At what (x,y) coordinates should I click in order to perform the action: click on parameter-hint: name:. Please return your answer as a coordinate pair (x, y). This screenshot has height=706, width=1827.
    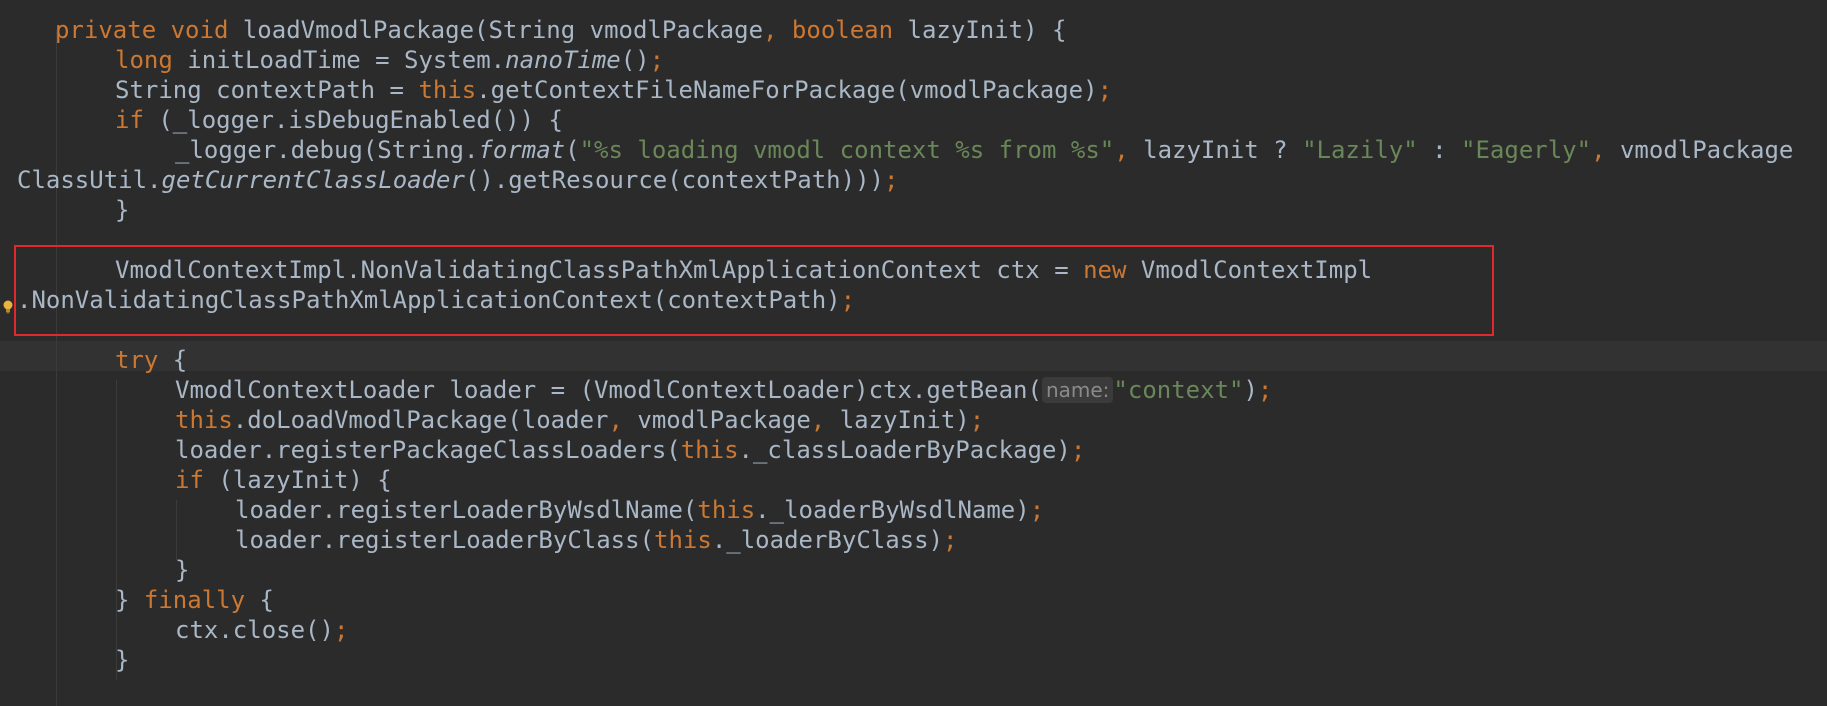
    Looking at the image, I should click on (1077, 390).